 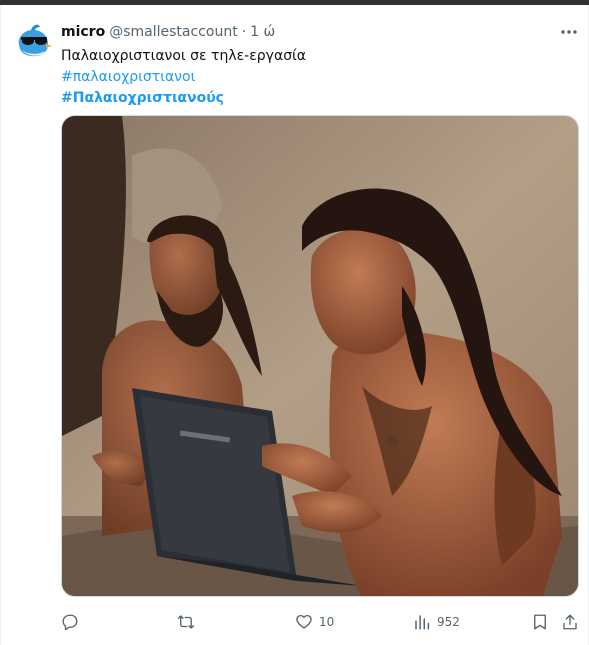 I want to click on bookmark-icon, so click(x=540, y=622).